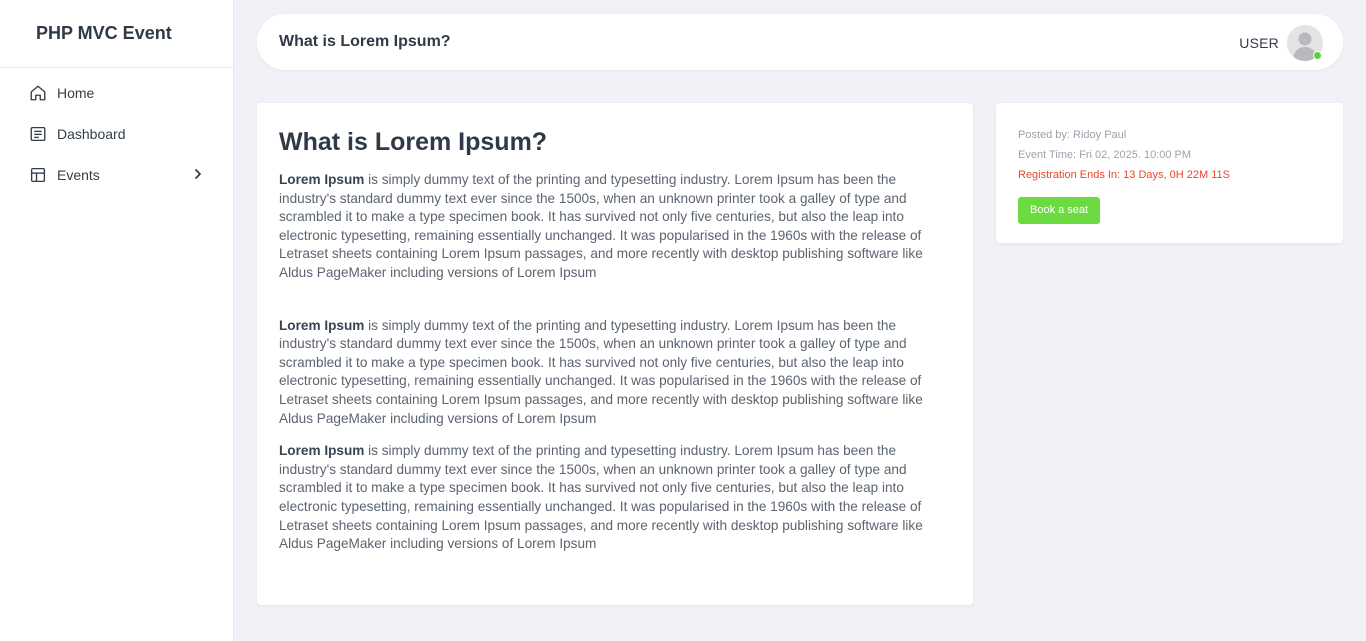  Describe the element at coordinates (76, 92) in the screenshot. I see `sidebar-item-label: Home` at that location.